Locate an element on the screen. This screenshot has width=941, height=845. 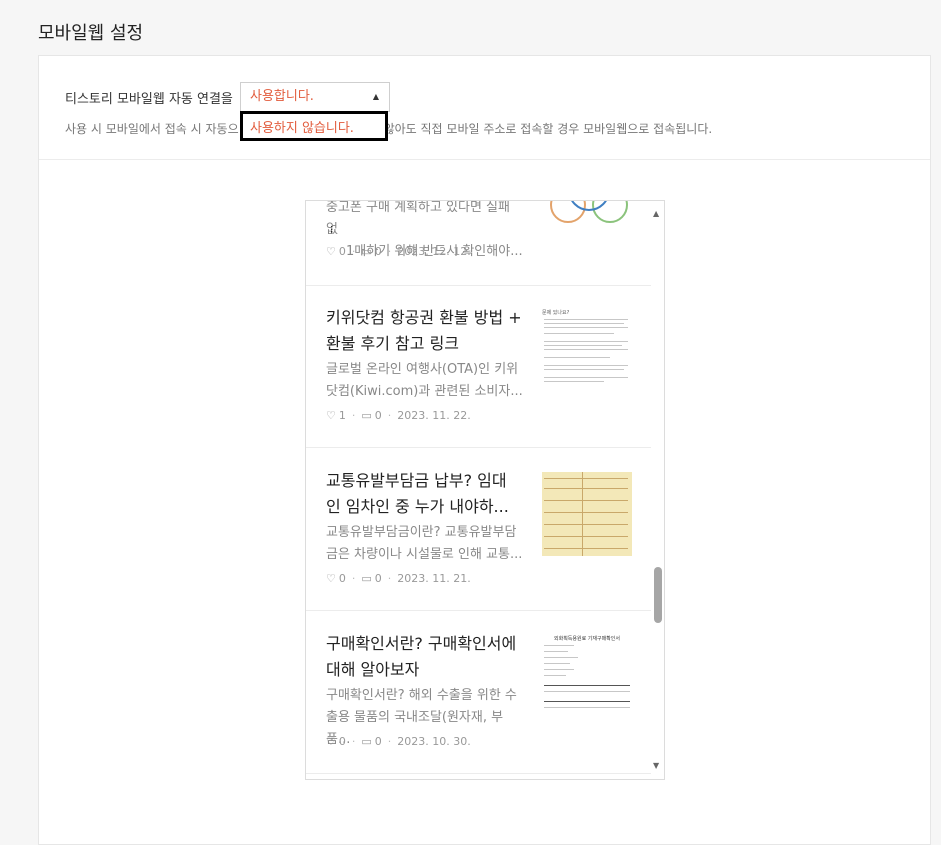
post-date: 2023. 11. 21. is located at coordinates (434, 578).